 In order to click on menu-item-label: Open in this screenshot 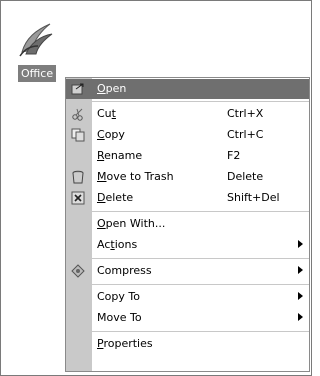, I will do `click(112, 88)`.